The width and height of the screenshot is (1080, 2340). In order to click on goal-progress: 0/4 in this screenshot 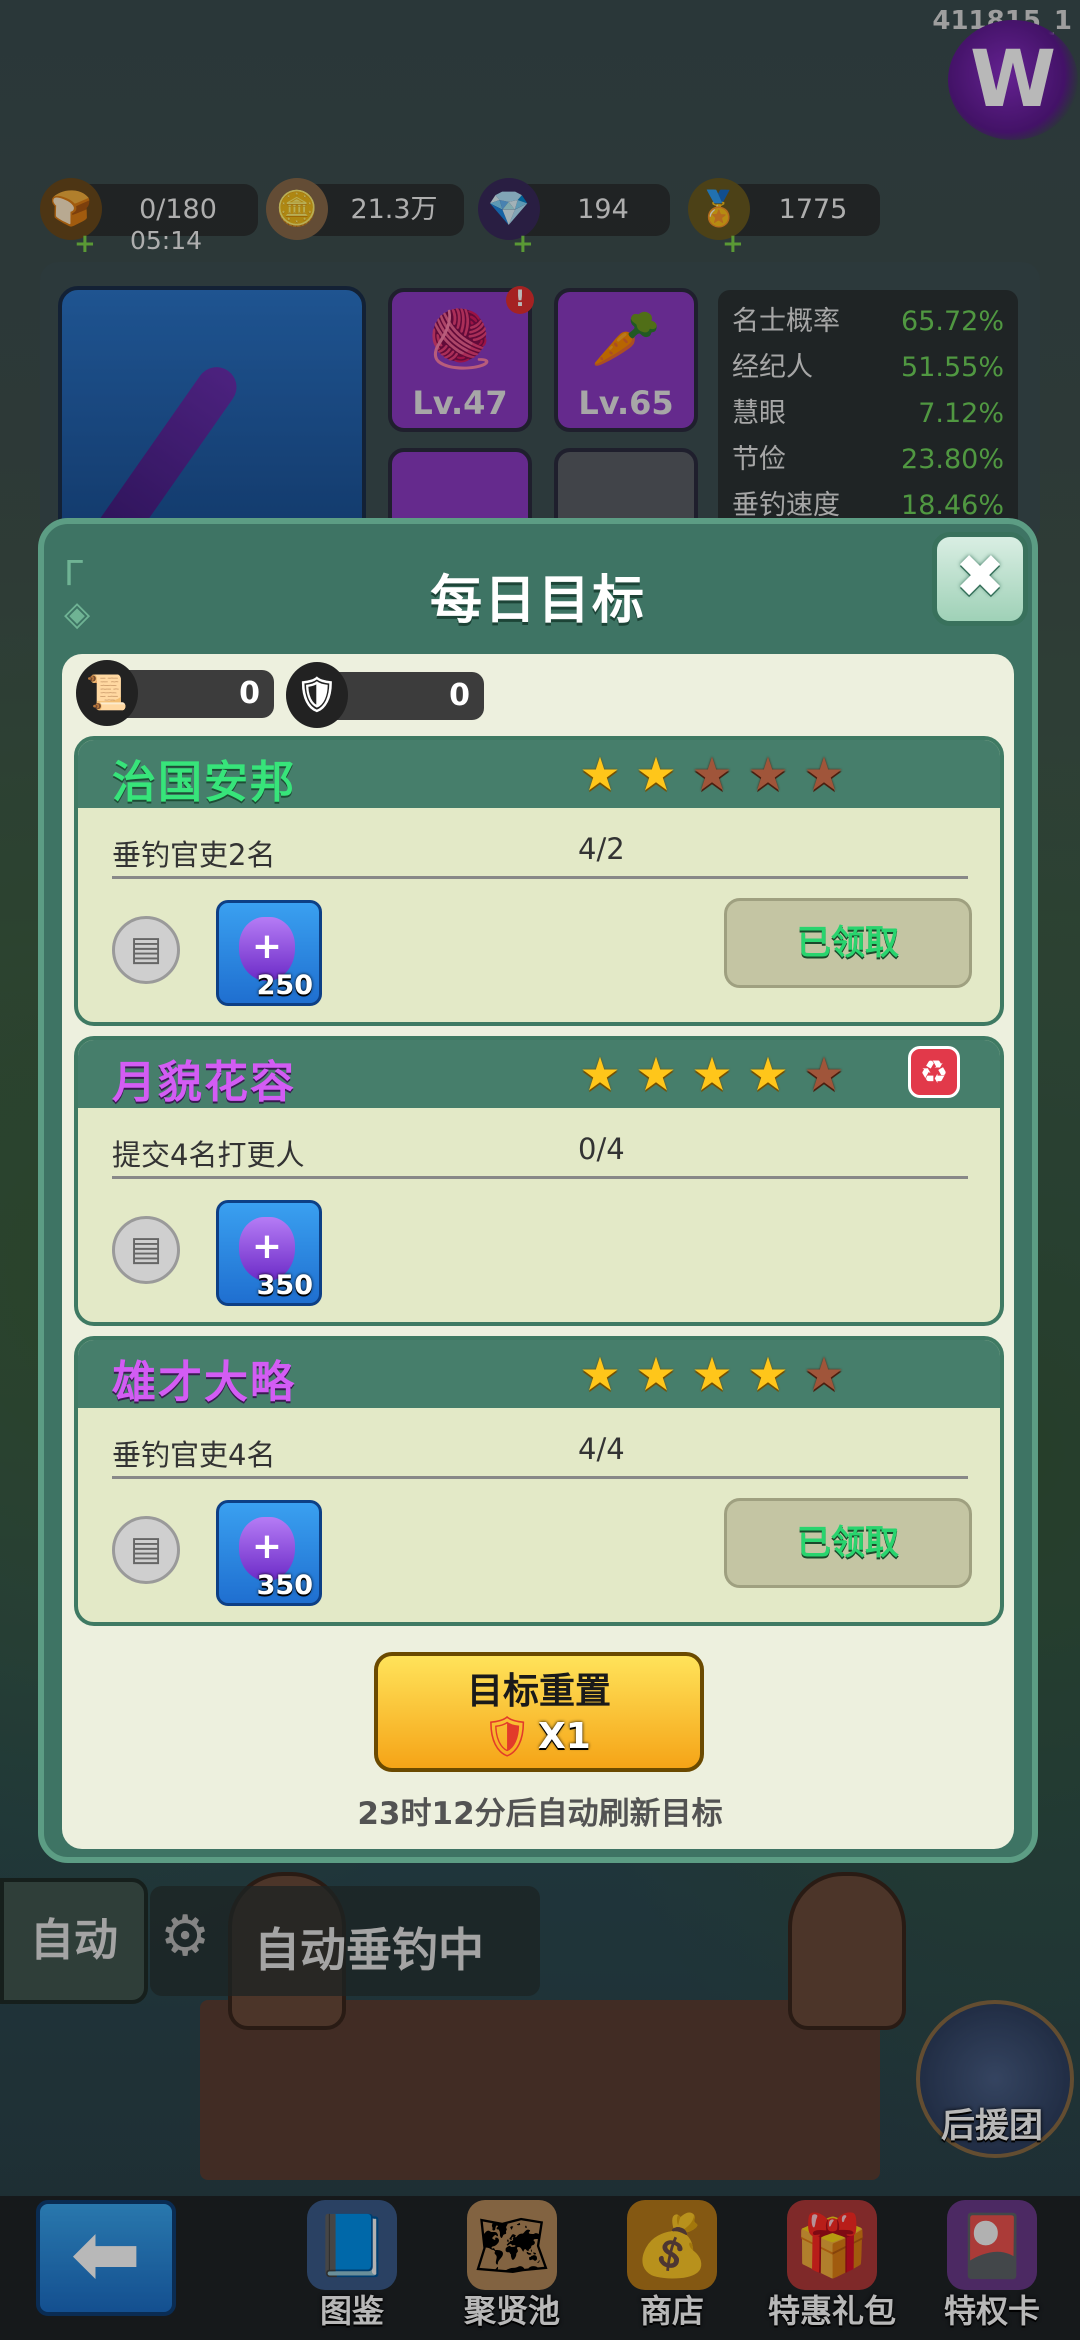, I will do `click(601, 1149)`.